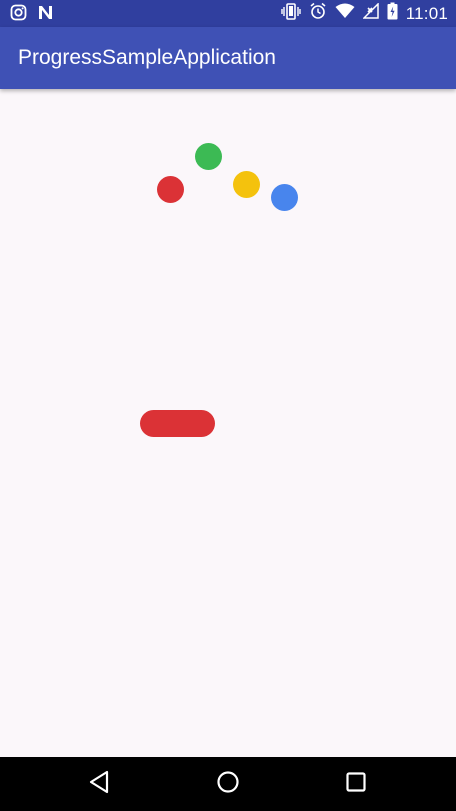 The height and width of the screenshot is (811, 456). Describe the element at coordinates (170, 189) in the screenshot. I see `progress-dot-red` at that location.